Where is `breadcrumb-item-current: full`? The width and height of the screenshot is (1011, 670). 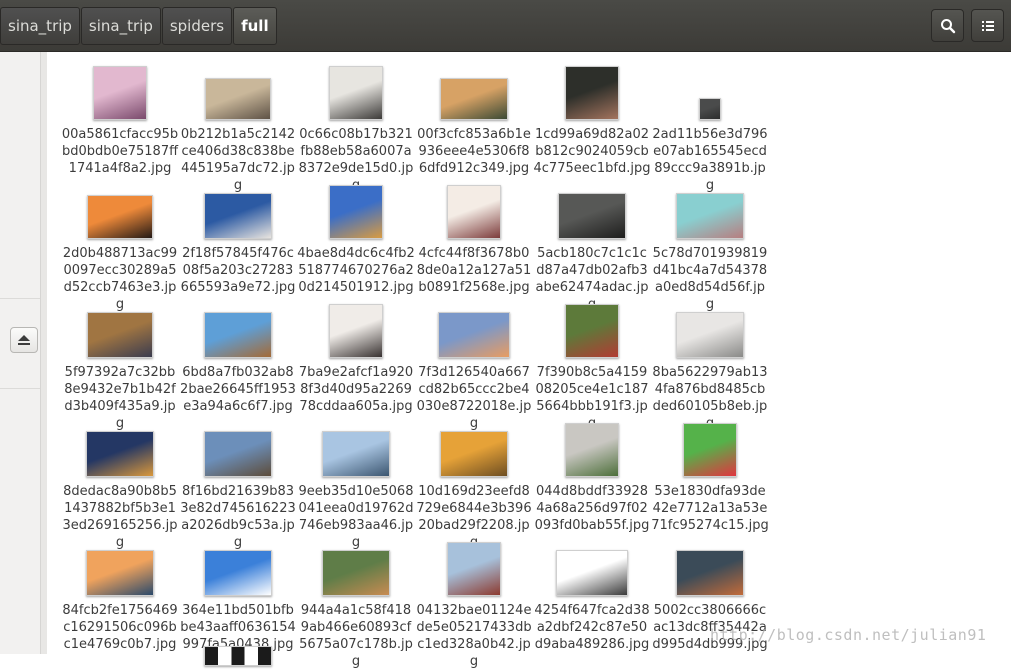
breadcrumb-item-current: full is located at coordinates (255, 26).